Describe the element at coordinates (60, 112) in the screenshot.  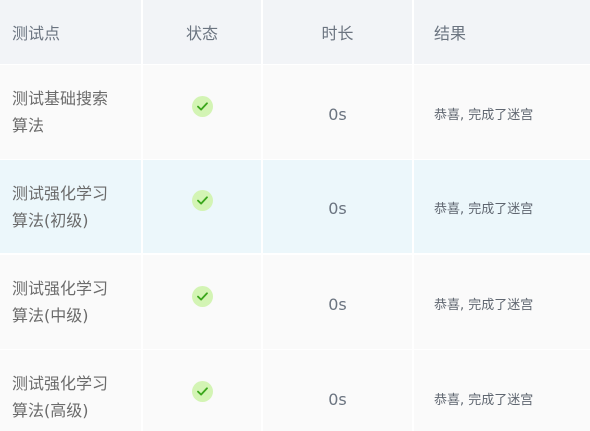
I see `test-point-name: 测试基础搜索算法` at that location.